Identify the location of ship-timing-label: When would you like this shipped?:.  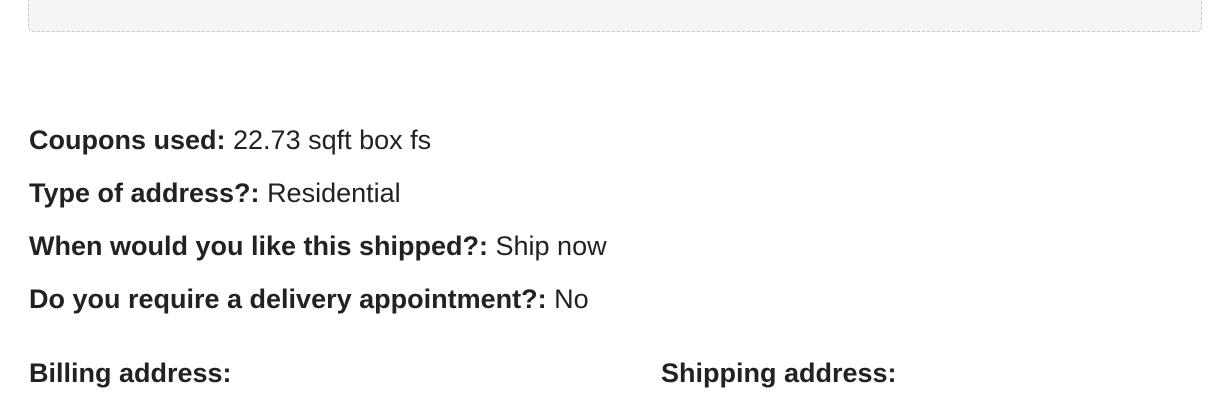
(258, 246).